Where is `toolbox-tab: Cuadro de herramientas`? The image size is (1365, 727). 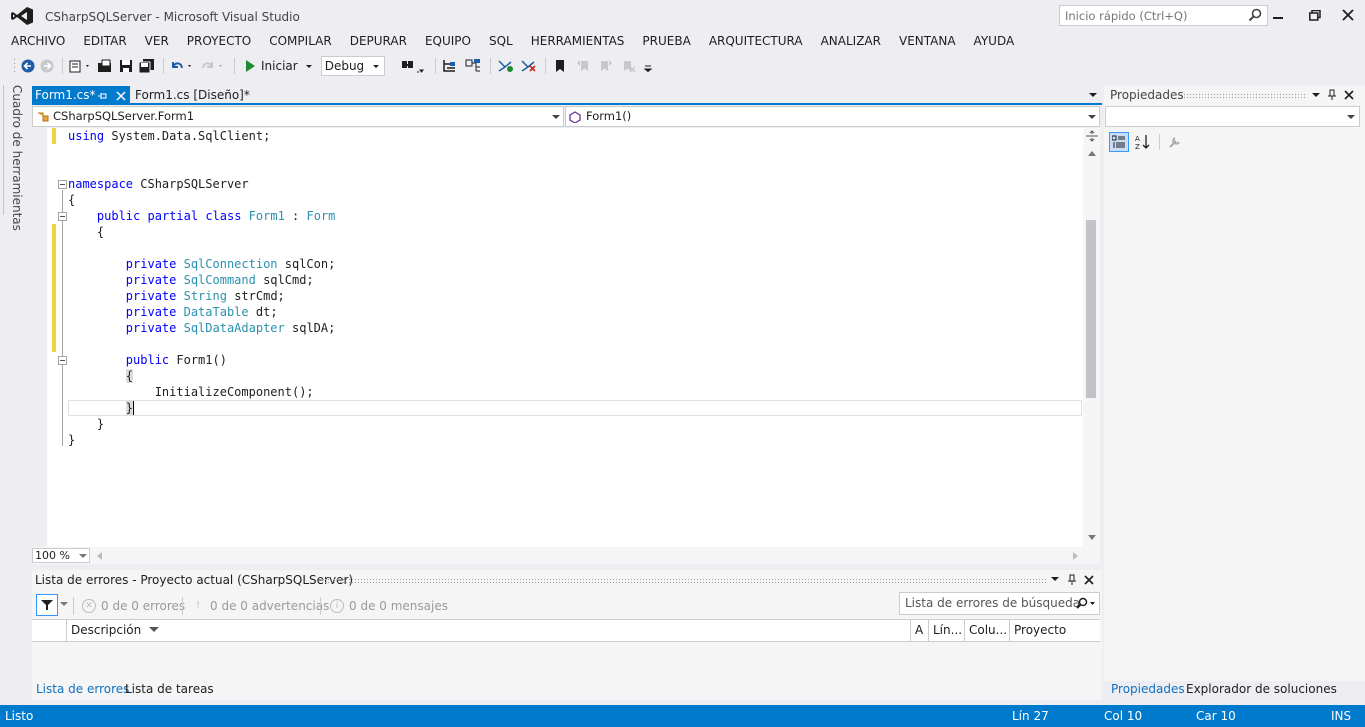
toolbox-tab: Cuadro de herramientas is located at coordinates (16, 158).